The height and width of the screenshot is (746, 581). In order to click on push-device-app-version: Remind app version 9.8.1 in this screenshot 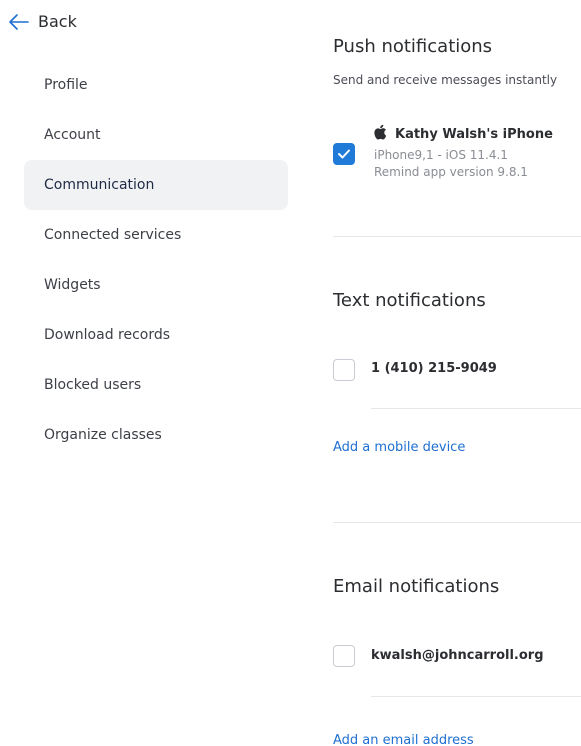, I will do `click(451, 172)`.